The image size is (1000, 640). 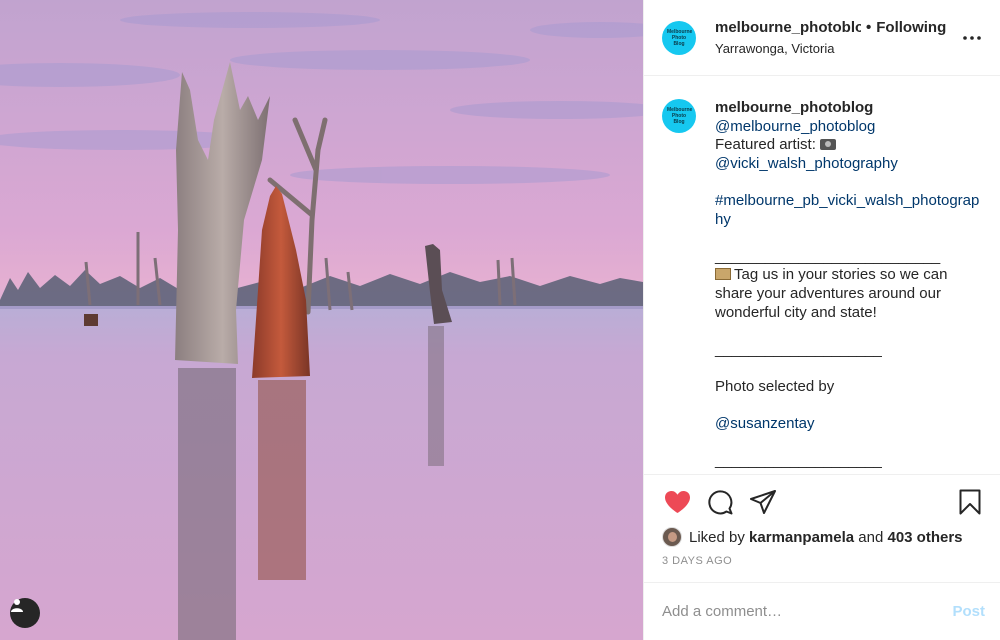 What do you see at coordinates (823, 561) in the screenshot?
I see `post-timestamp: 3 DAYS AGO` at bounding box center [823, 561].